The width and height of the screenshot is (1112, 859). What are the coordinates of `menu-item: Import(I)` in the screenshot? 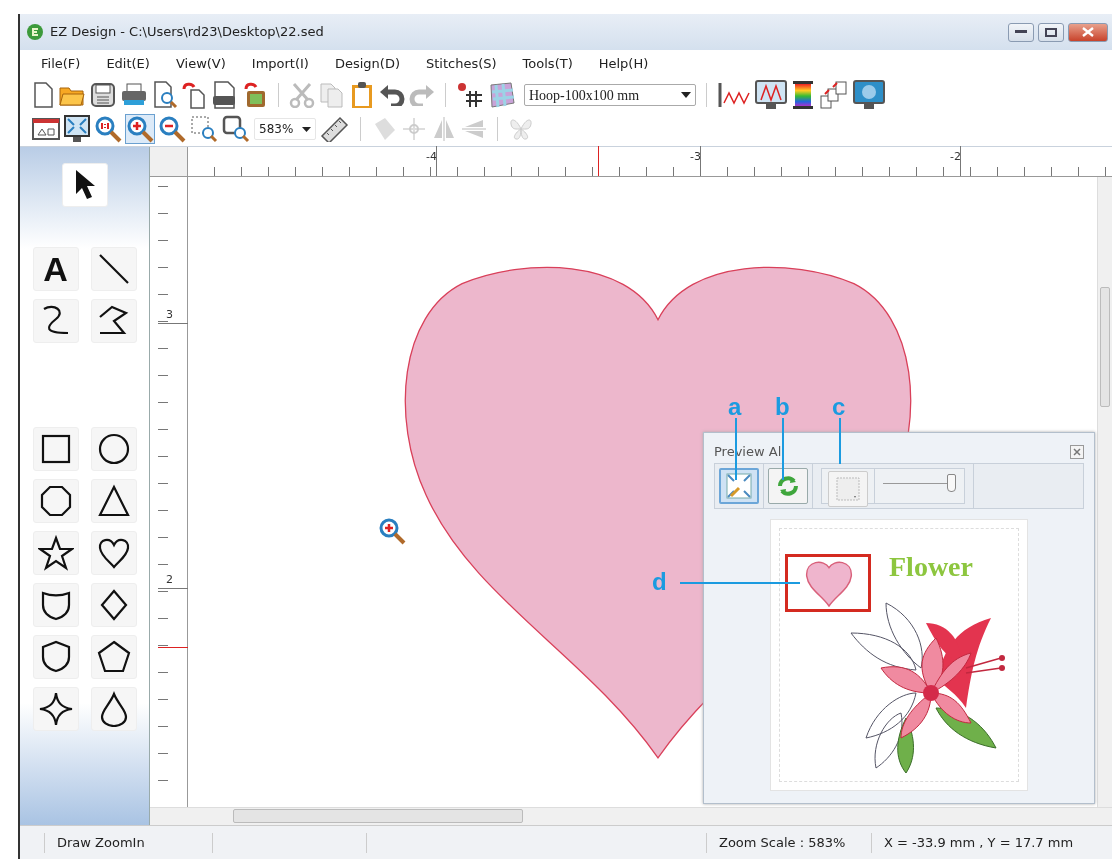 It's located at (280, 64).